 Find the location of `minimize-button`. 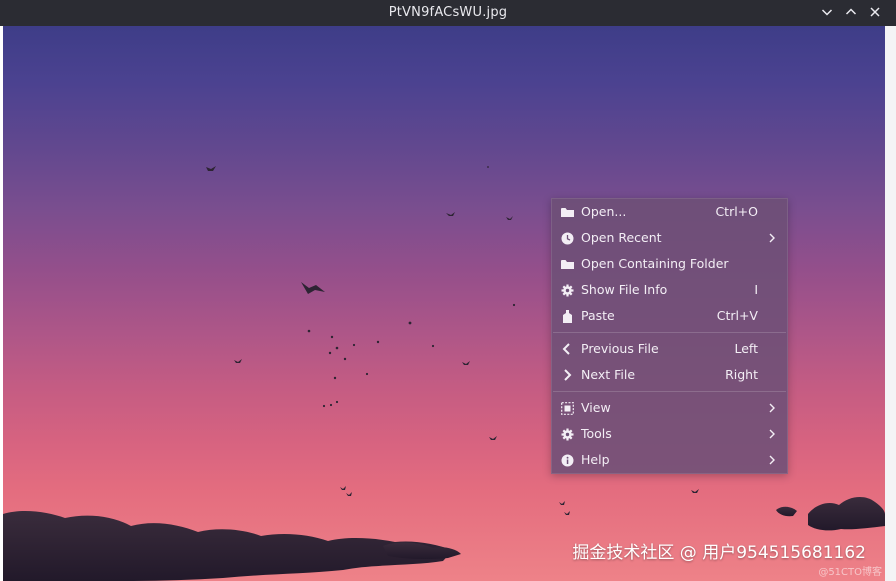

minimize-button is located at coordinates (827, 12).